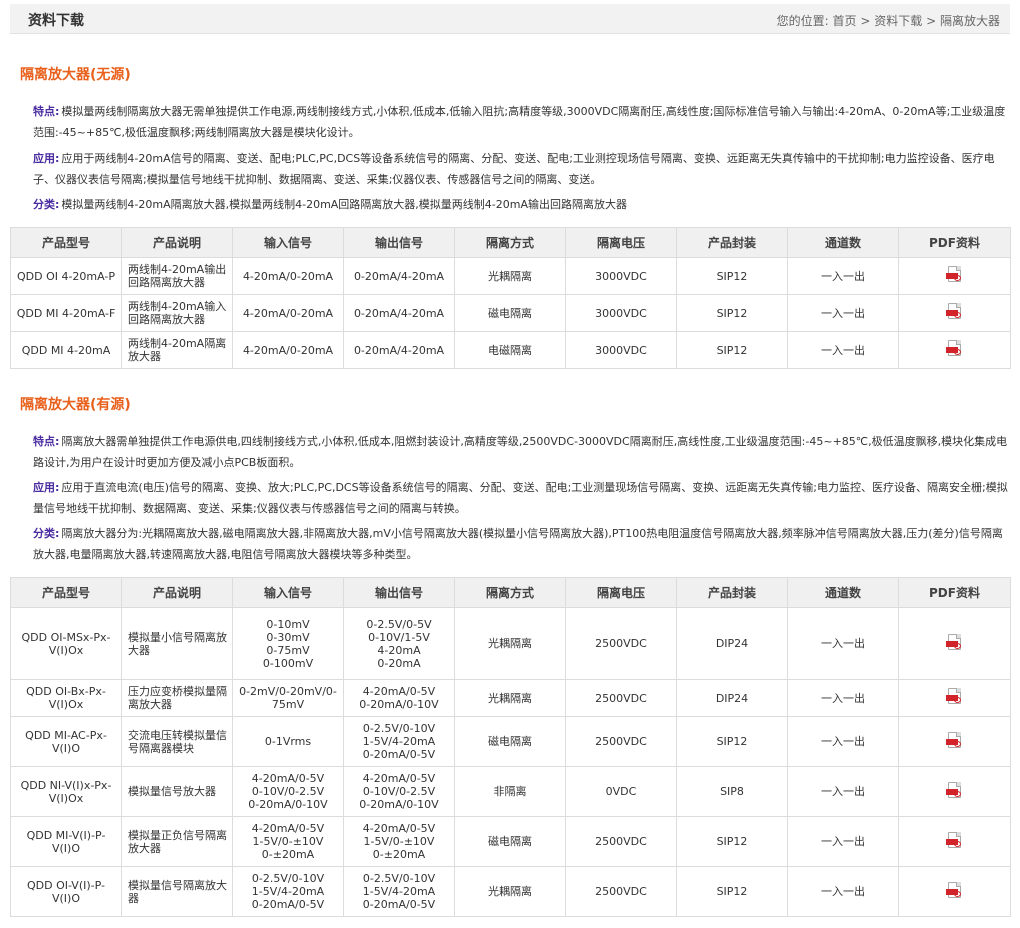  Describe the element at coordinates (75, 405) in the screenshot. I see `section-title-active: 隔离放大器(有源)` at that location.